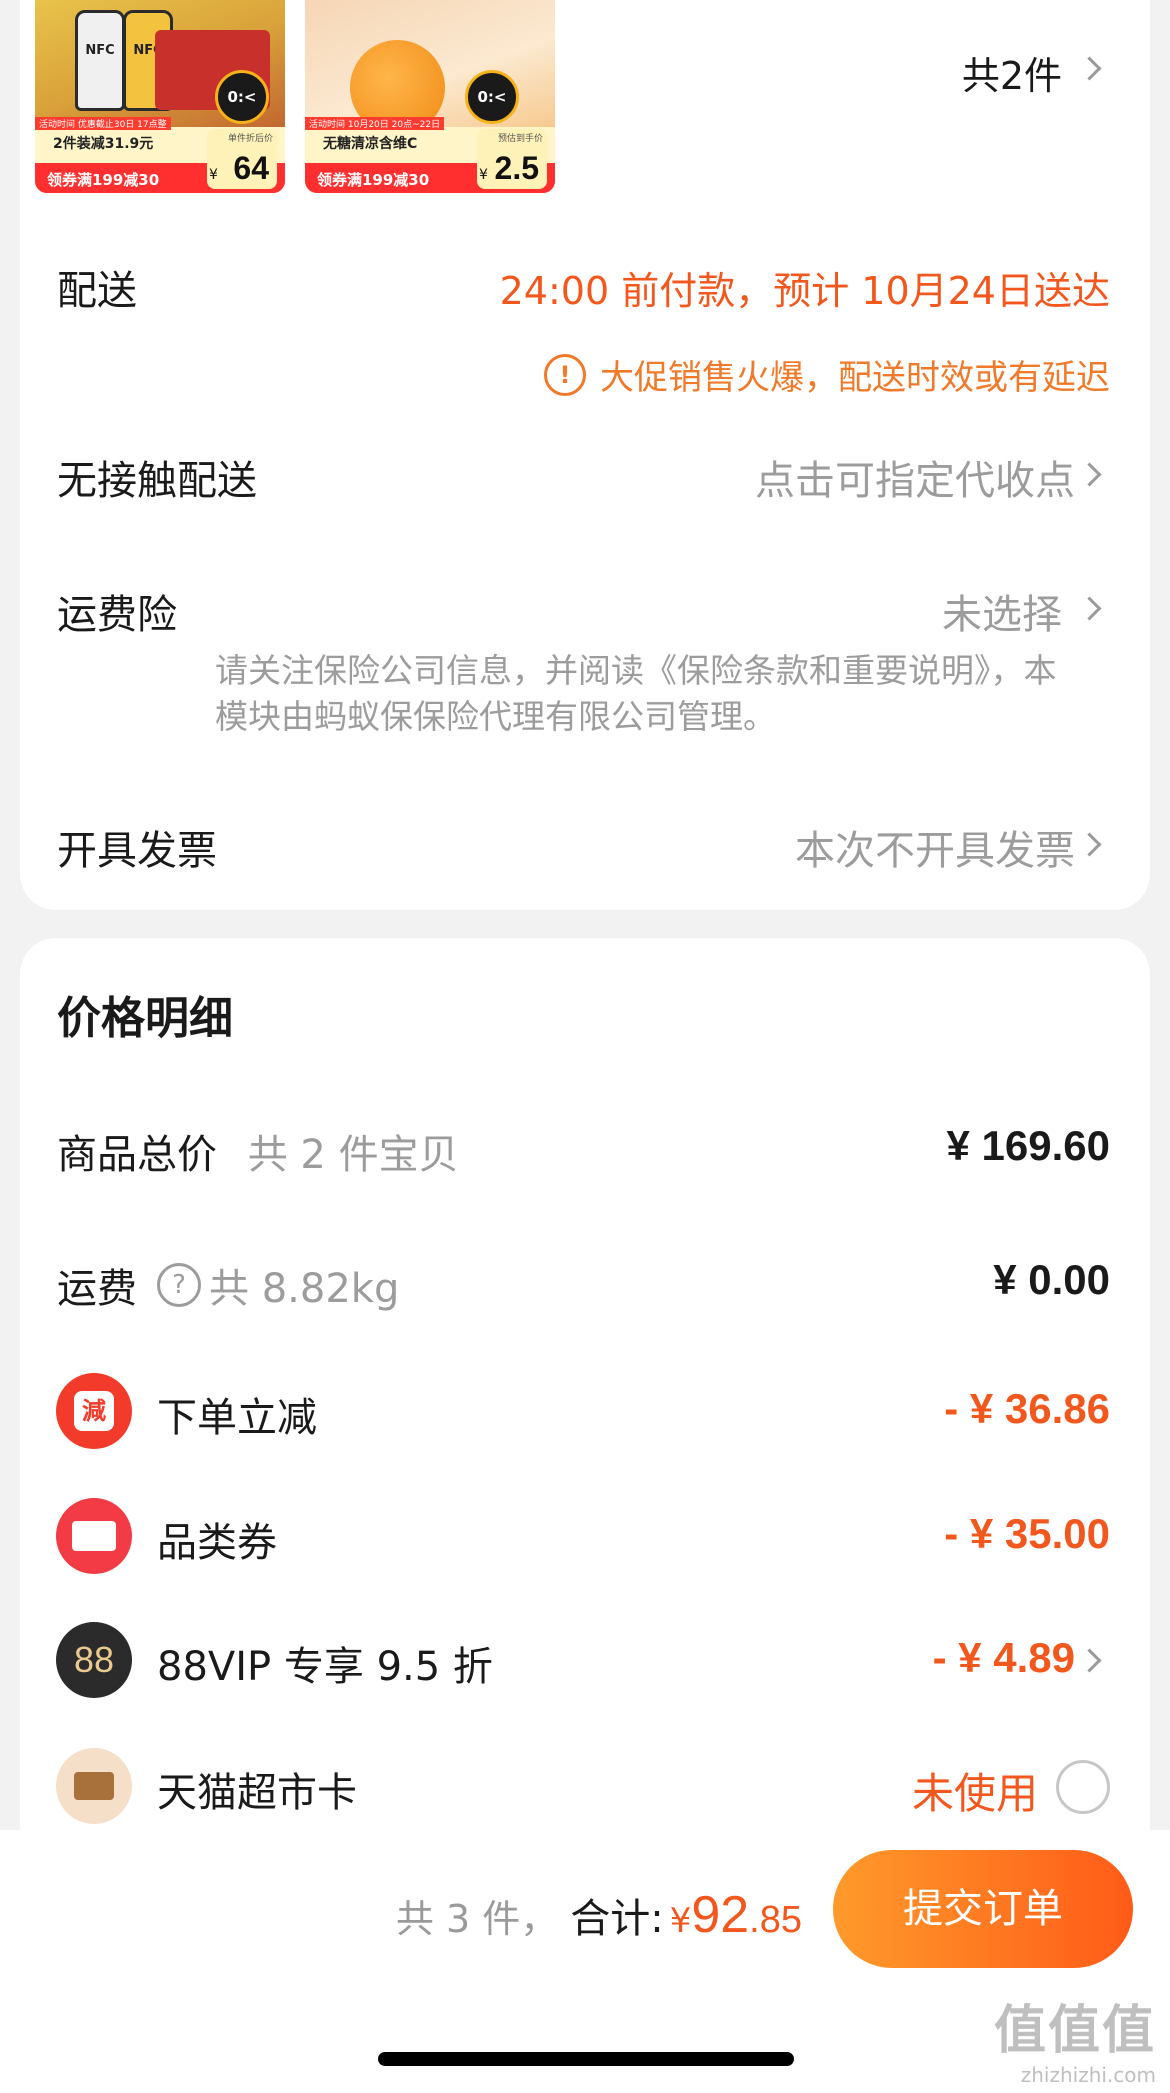  I want to click on warning-icon: !, so click(565, 374).